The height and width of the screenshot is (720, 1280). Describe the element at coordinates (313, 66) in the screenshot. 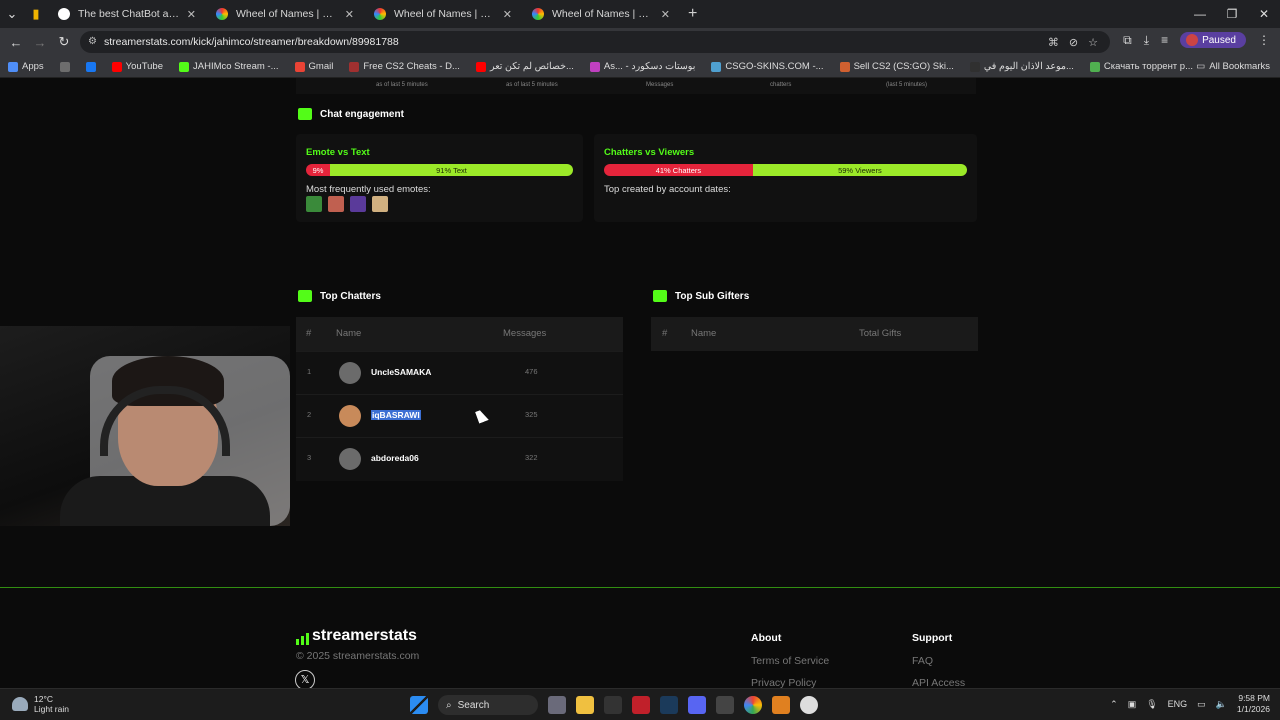

I see `bookmark-item: Gmail` at that location.